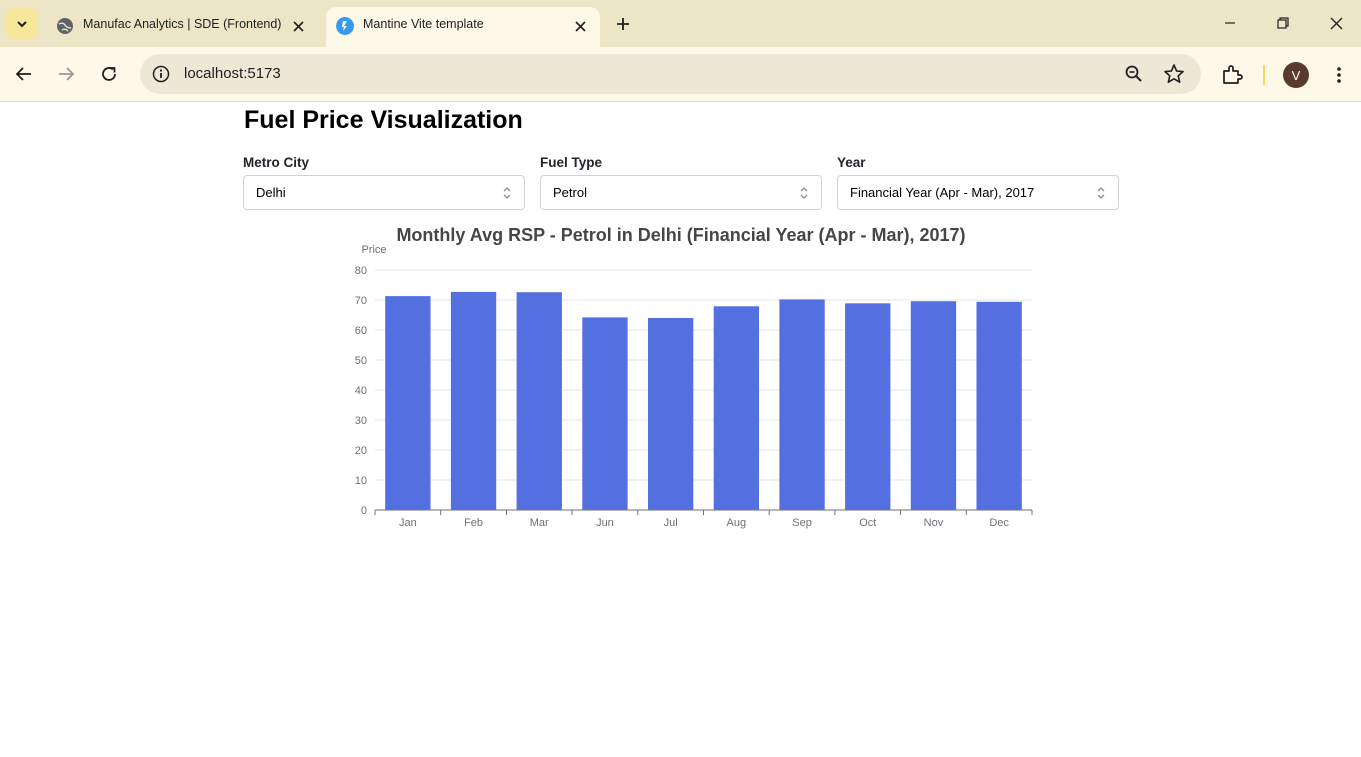 This screenshot has height=757, width=1361. Describe the element at coordinates (361, 391) in the screenshot. I see `y-tick-label: 40` at that location.